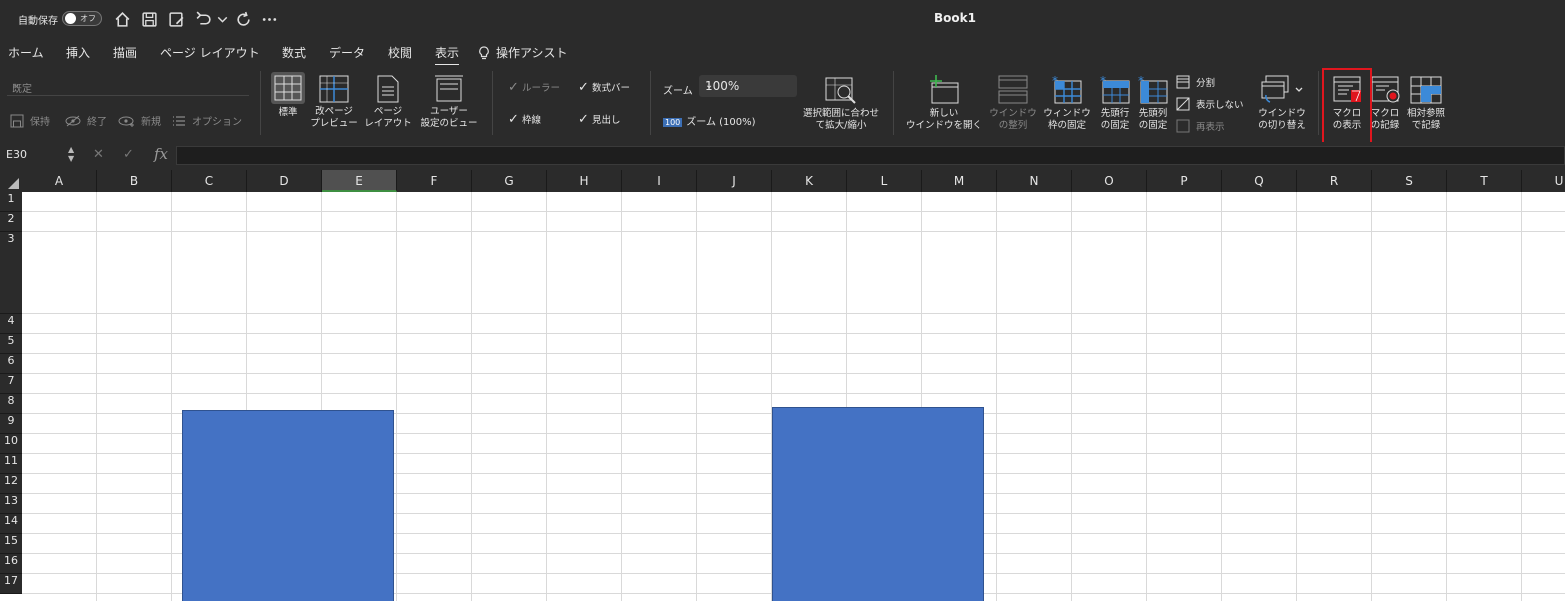  What do you see at coordinates (209, 181) in the screenshot?
I see `column-header-c: C` at bounding box center [209, 181].